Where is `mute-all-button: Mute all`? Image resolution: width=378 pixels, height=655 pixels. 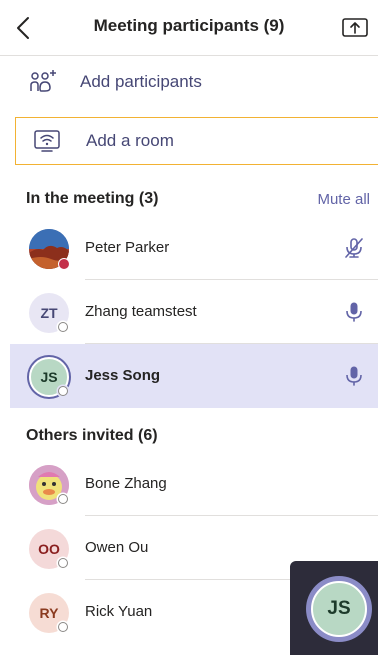
mute-all-button: Mute all is located at coordinates (343, 199).